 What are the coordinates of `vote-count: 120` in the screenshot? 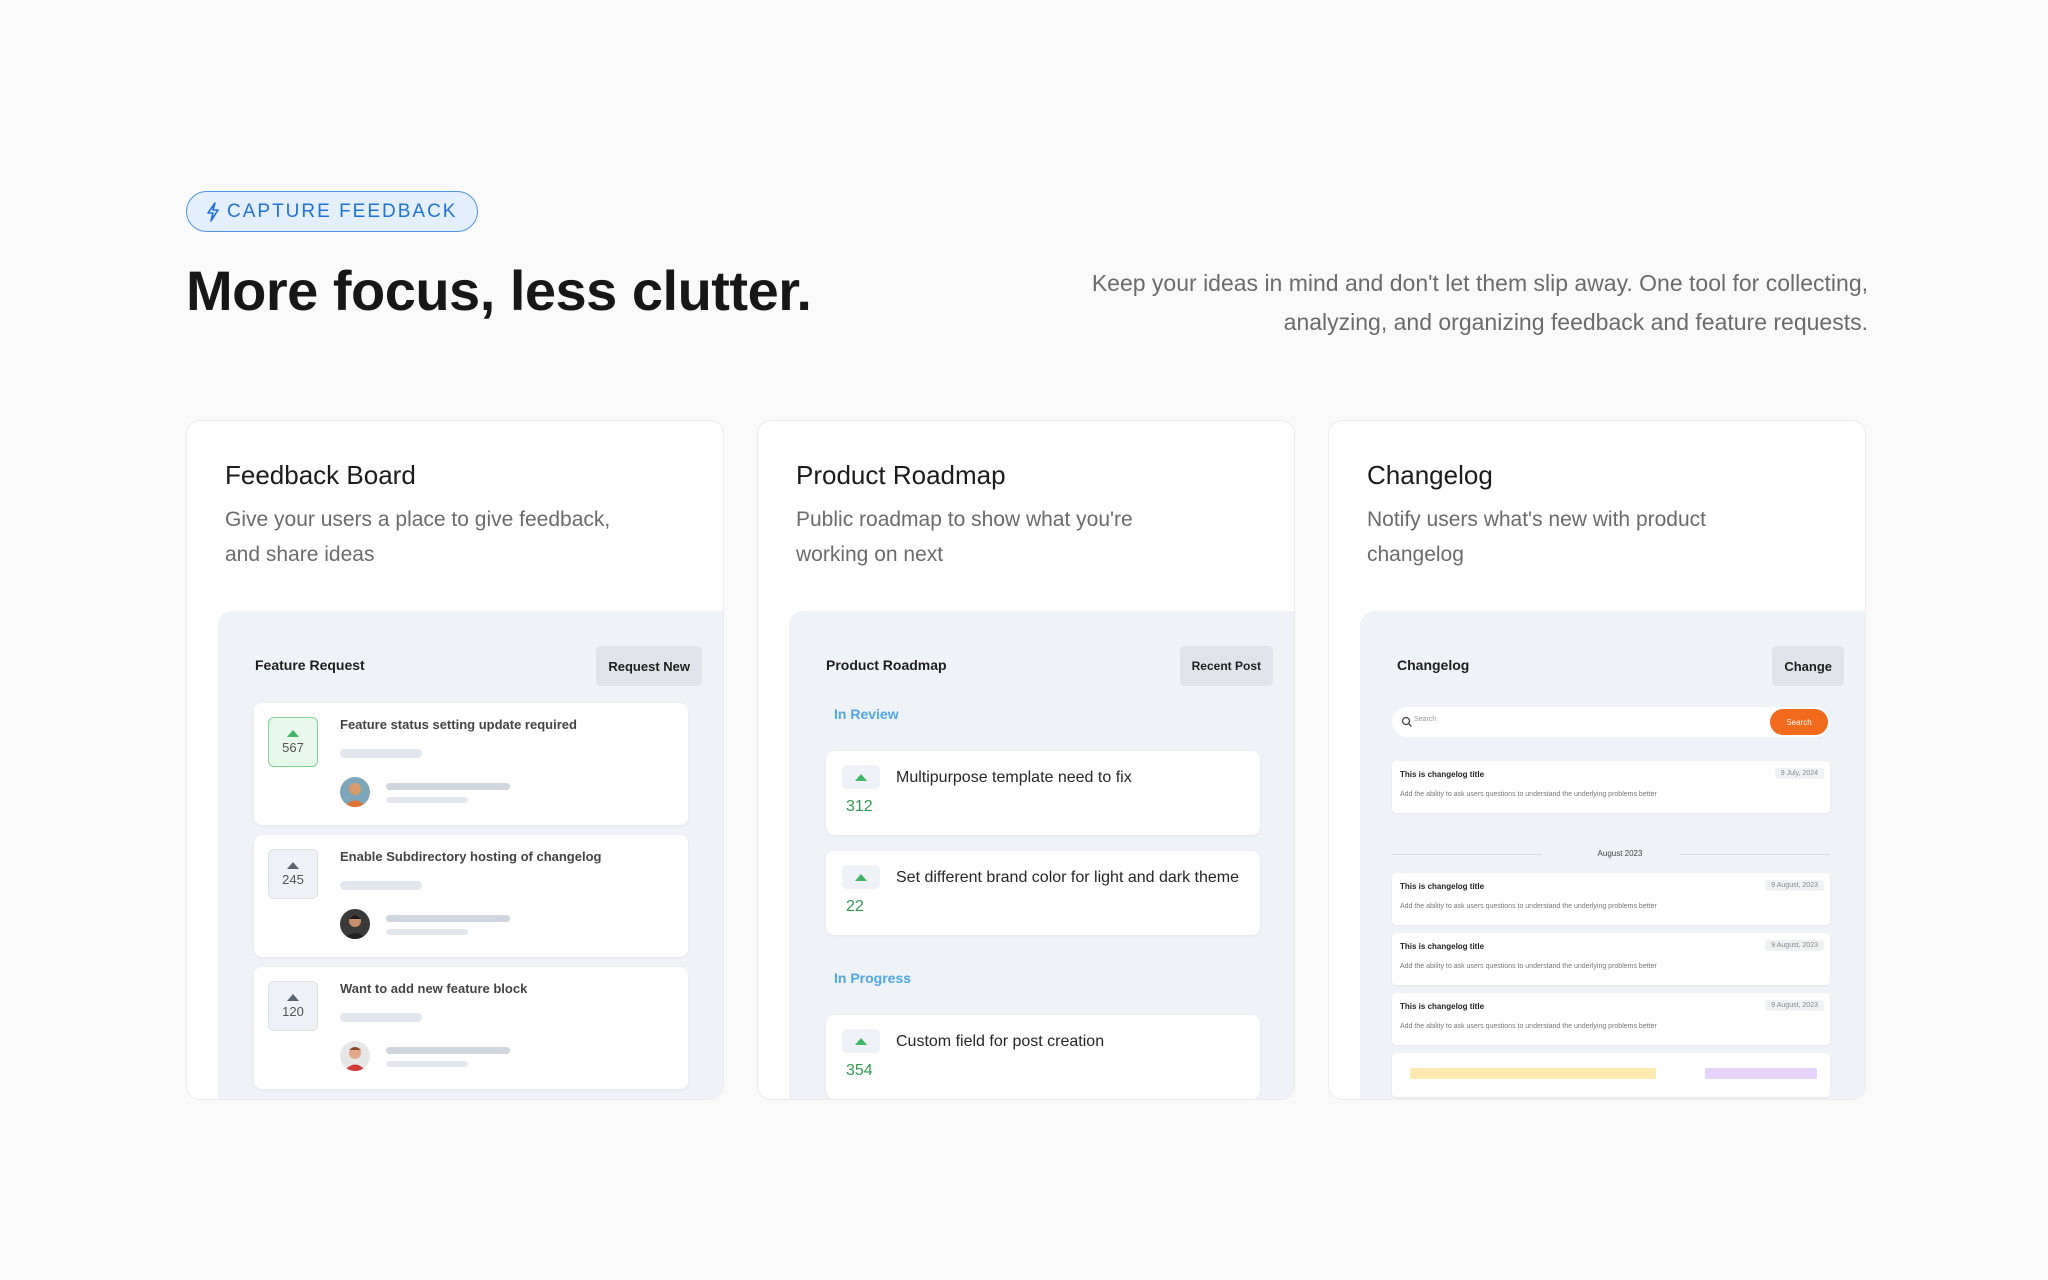 It's located at (293, 1011).